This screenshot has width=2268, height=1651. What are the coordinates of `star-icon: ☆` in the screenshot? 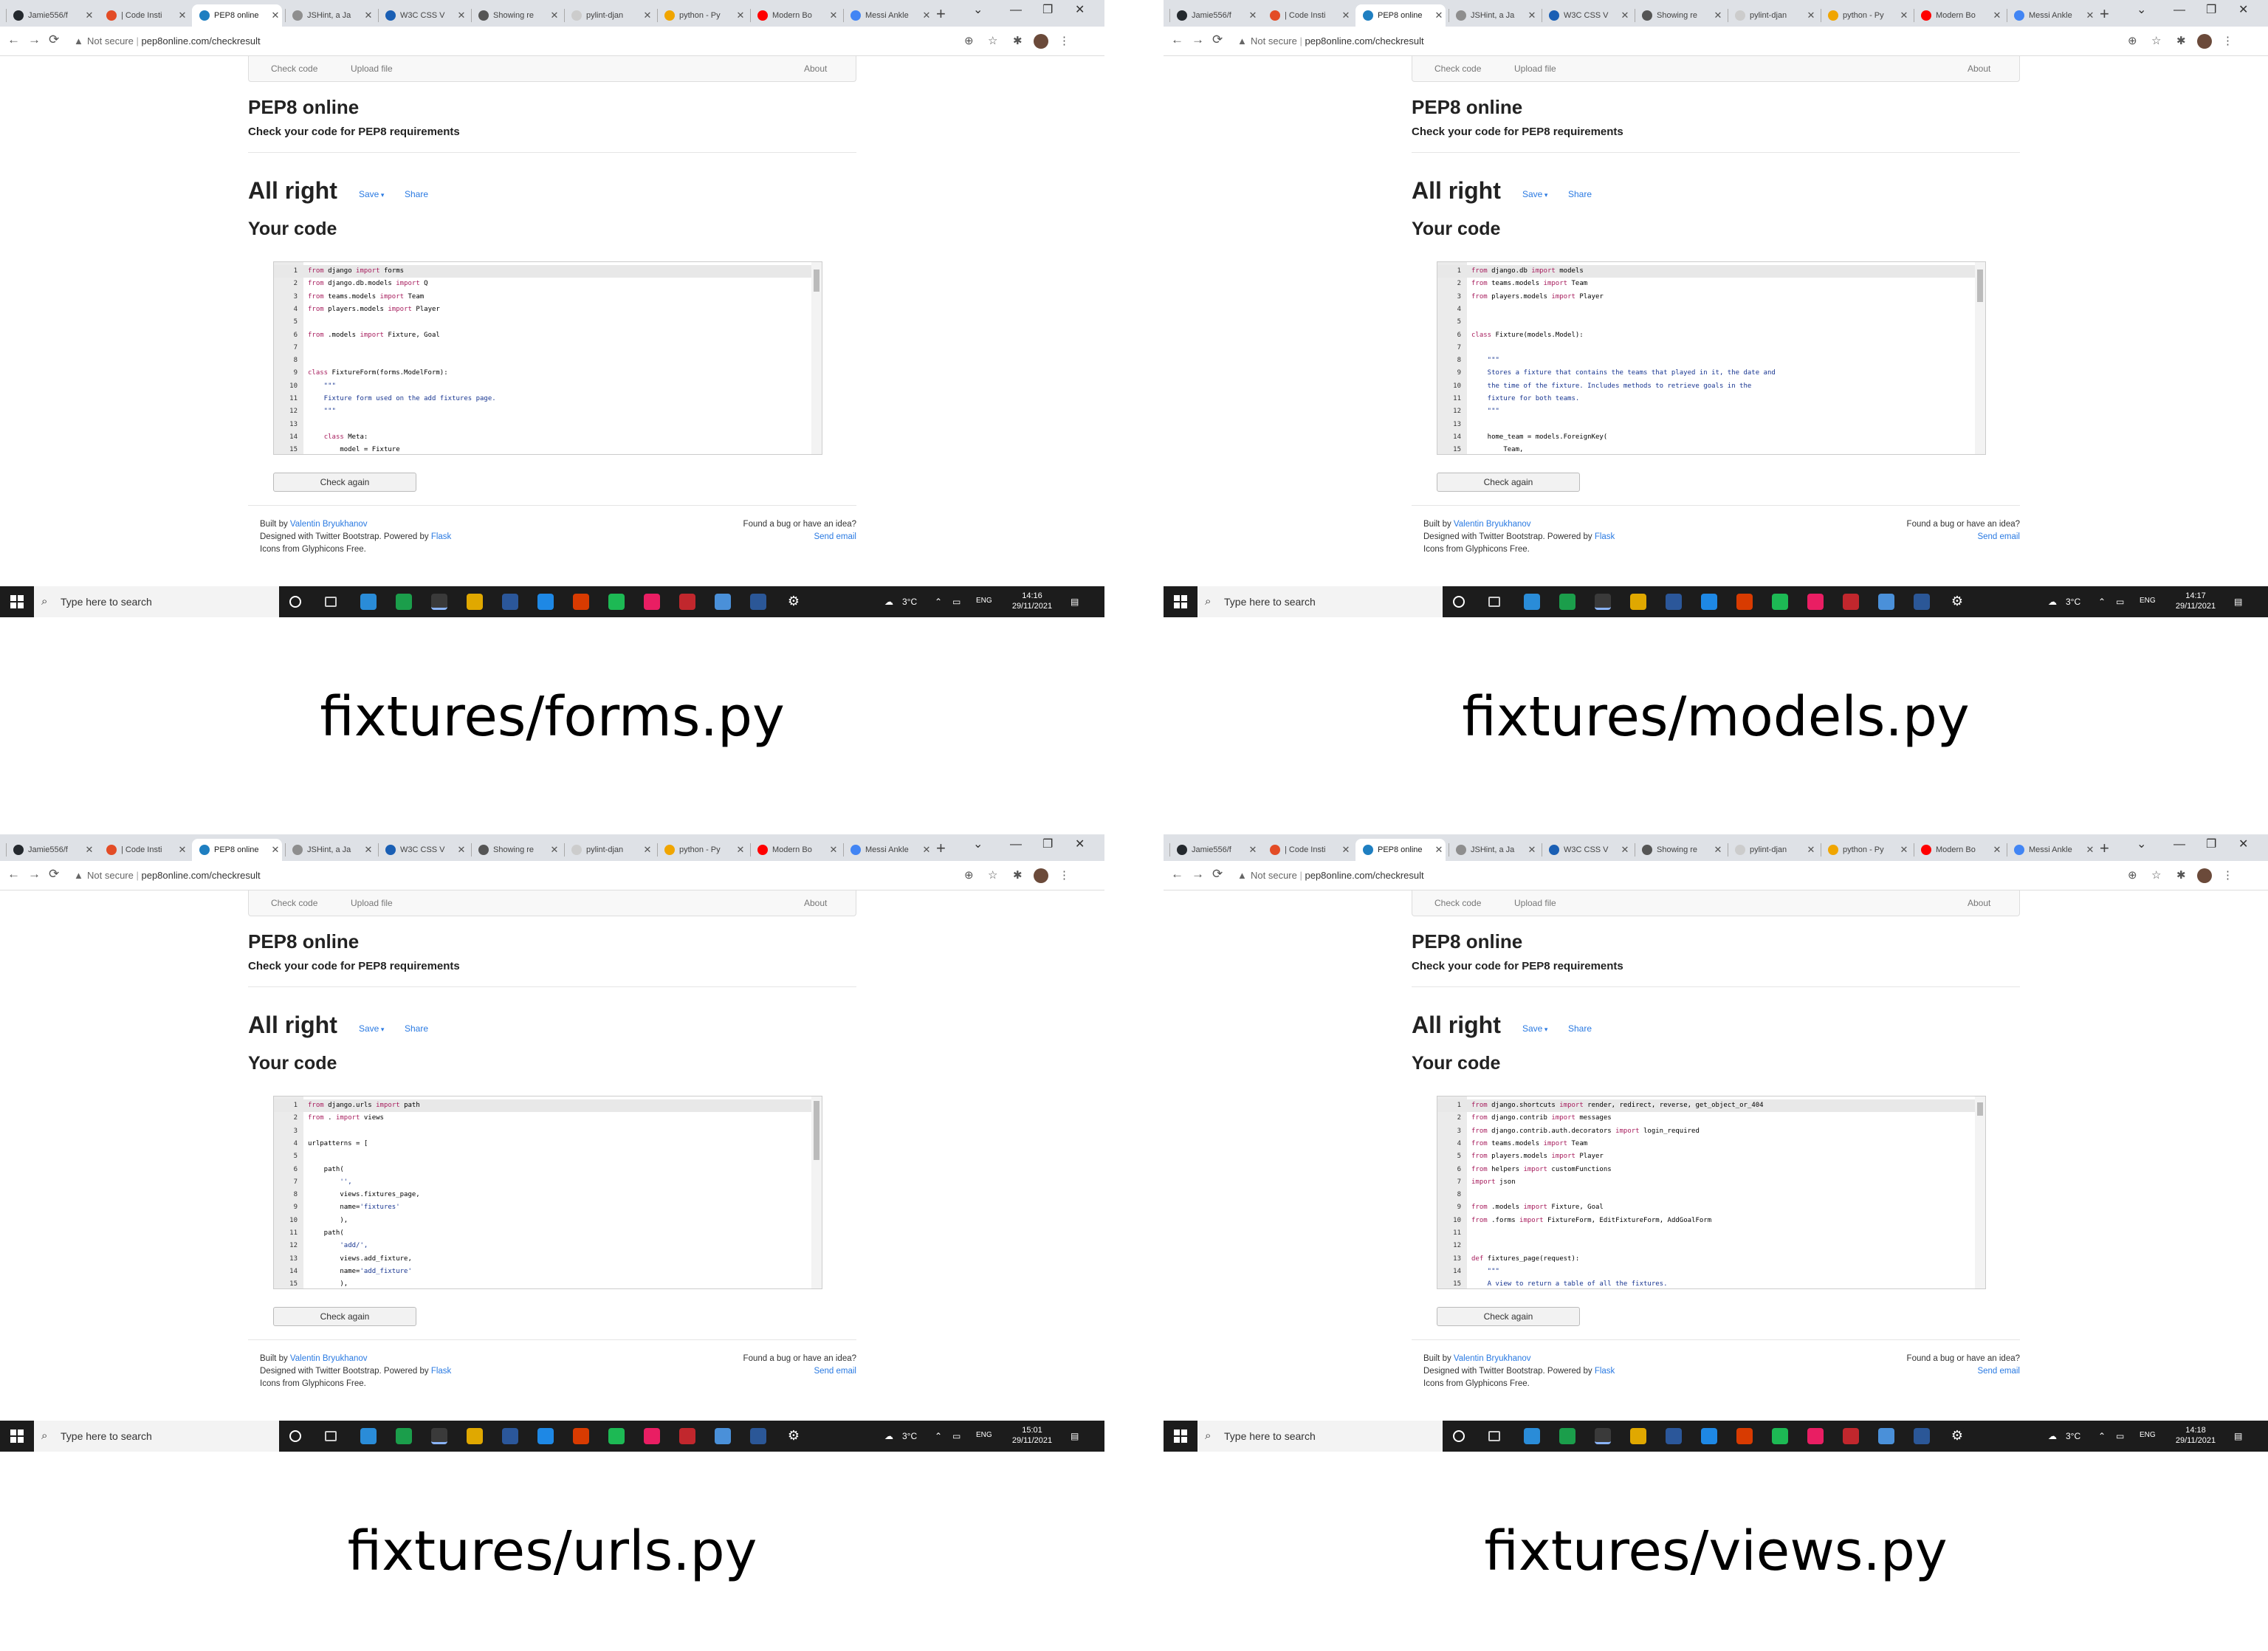 It's located at (2156, 875).